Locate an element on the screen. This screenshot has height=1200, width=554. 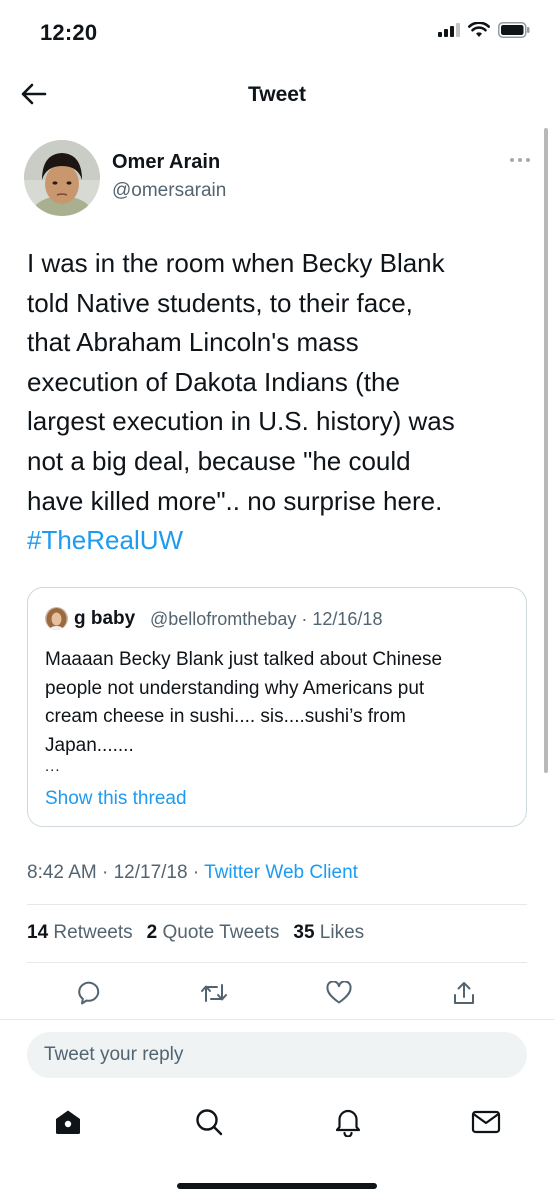
tweet-text-line: have killed more".. no surprise here. is located at coordinates (235, 500).